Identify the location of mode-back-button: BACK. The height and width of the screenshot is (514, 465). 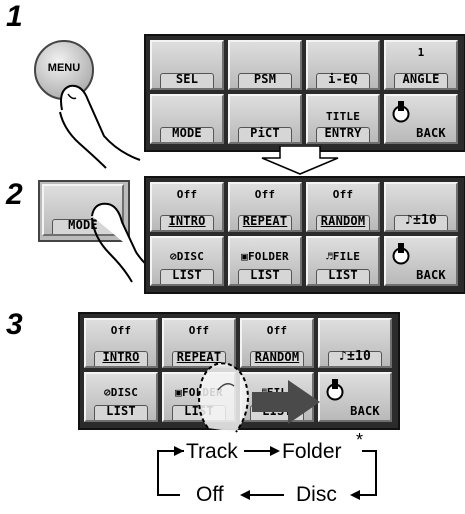
(421, 261).